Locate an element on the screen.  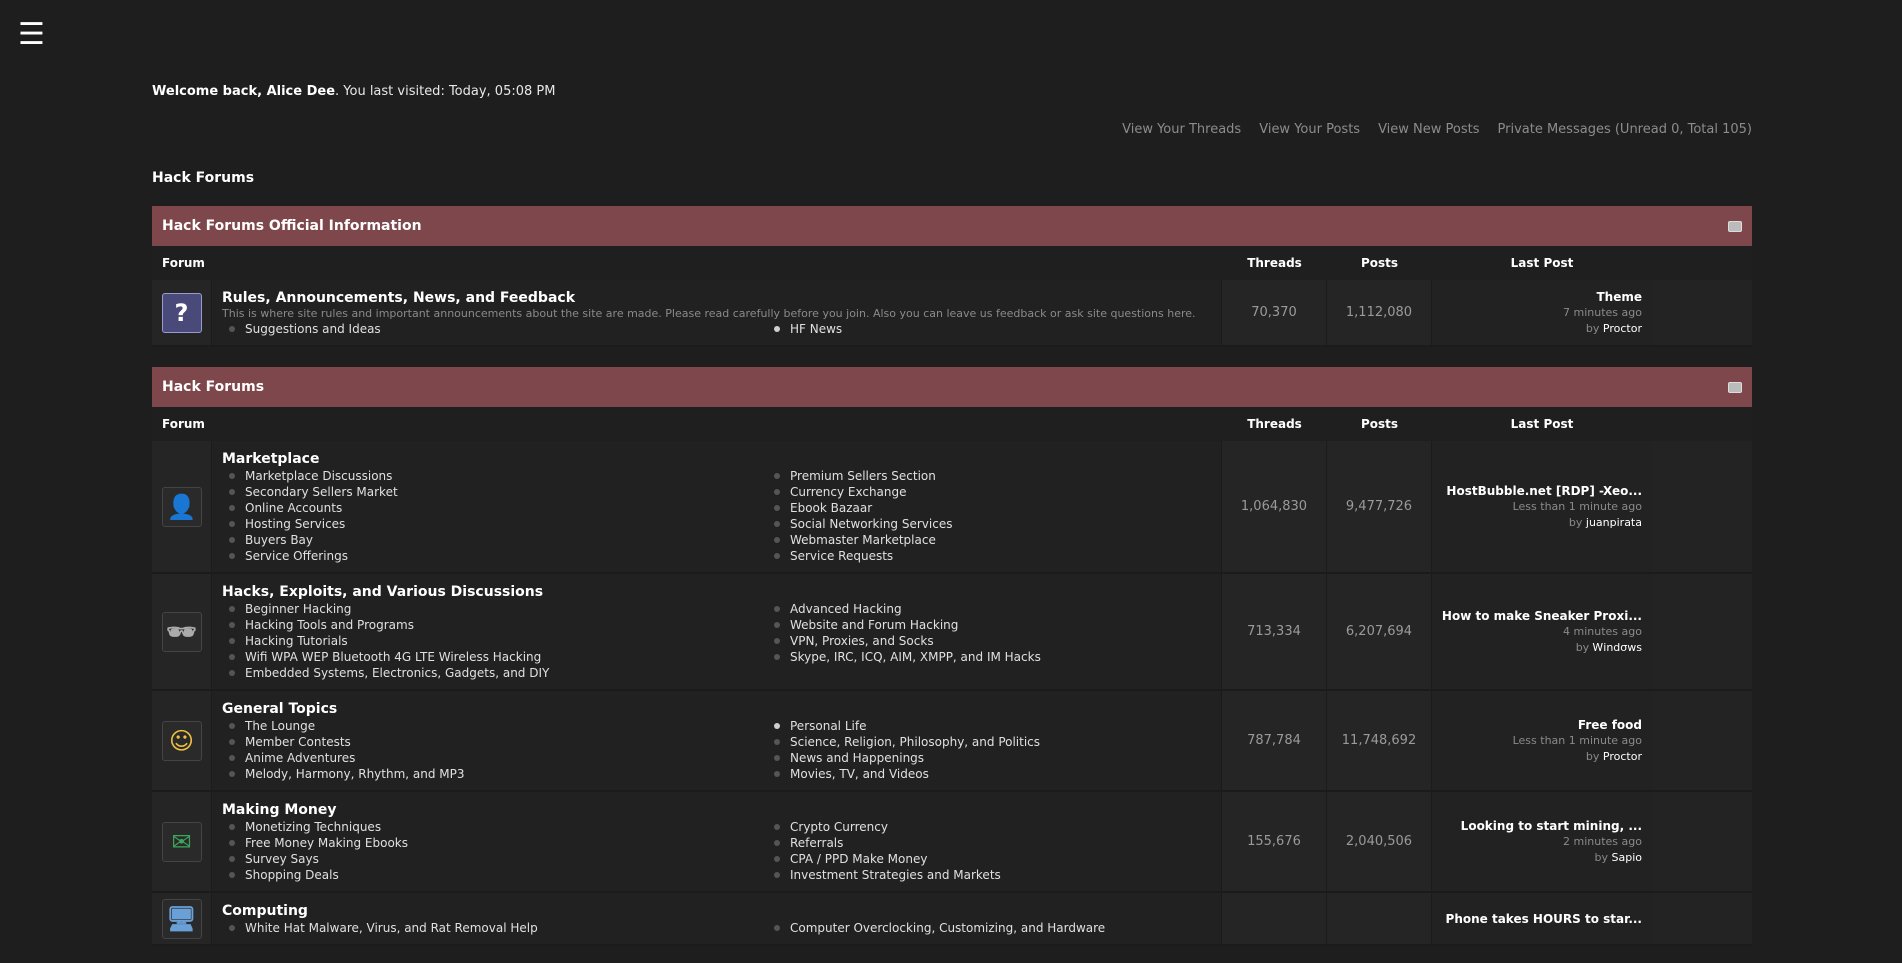
forum-icon-cell: 🖥 is located at coordinates (182, 918).